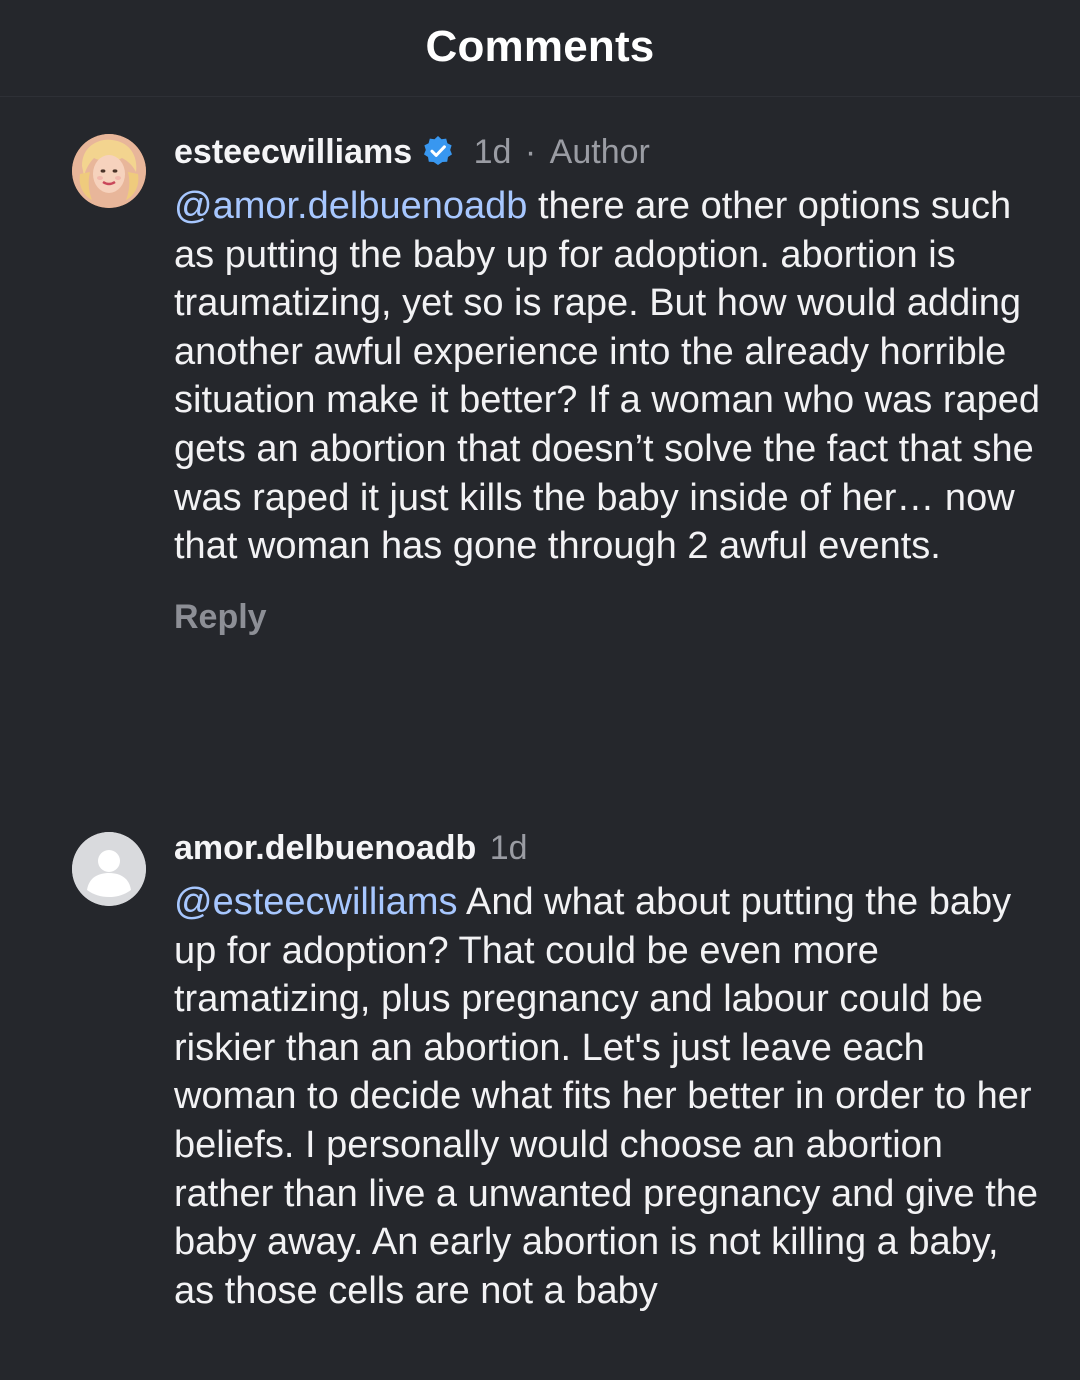 The image size is (1080, 1380). What do you see at coordinates (609, 848) in the screenshot?
I see `comment-meta: amor.delbuenoadb 1d` at bounding box center [609, 848].